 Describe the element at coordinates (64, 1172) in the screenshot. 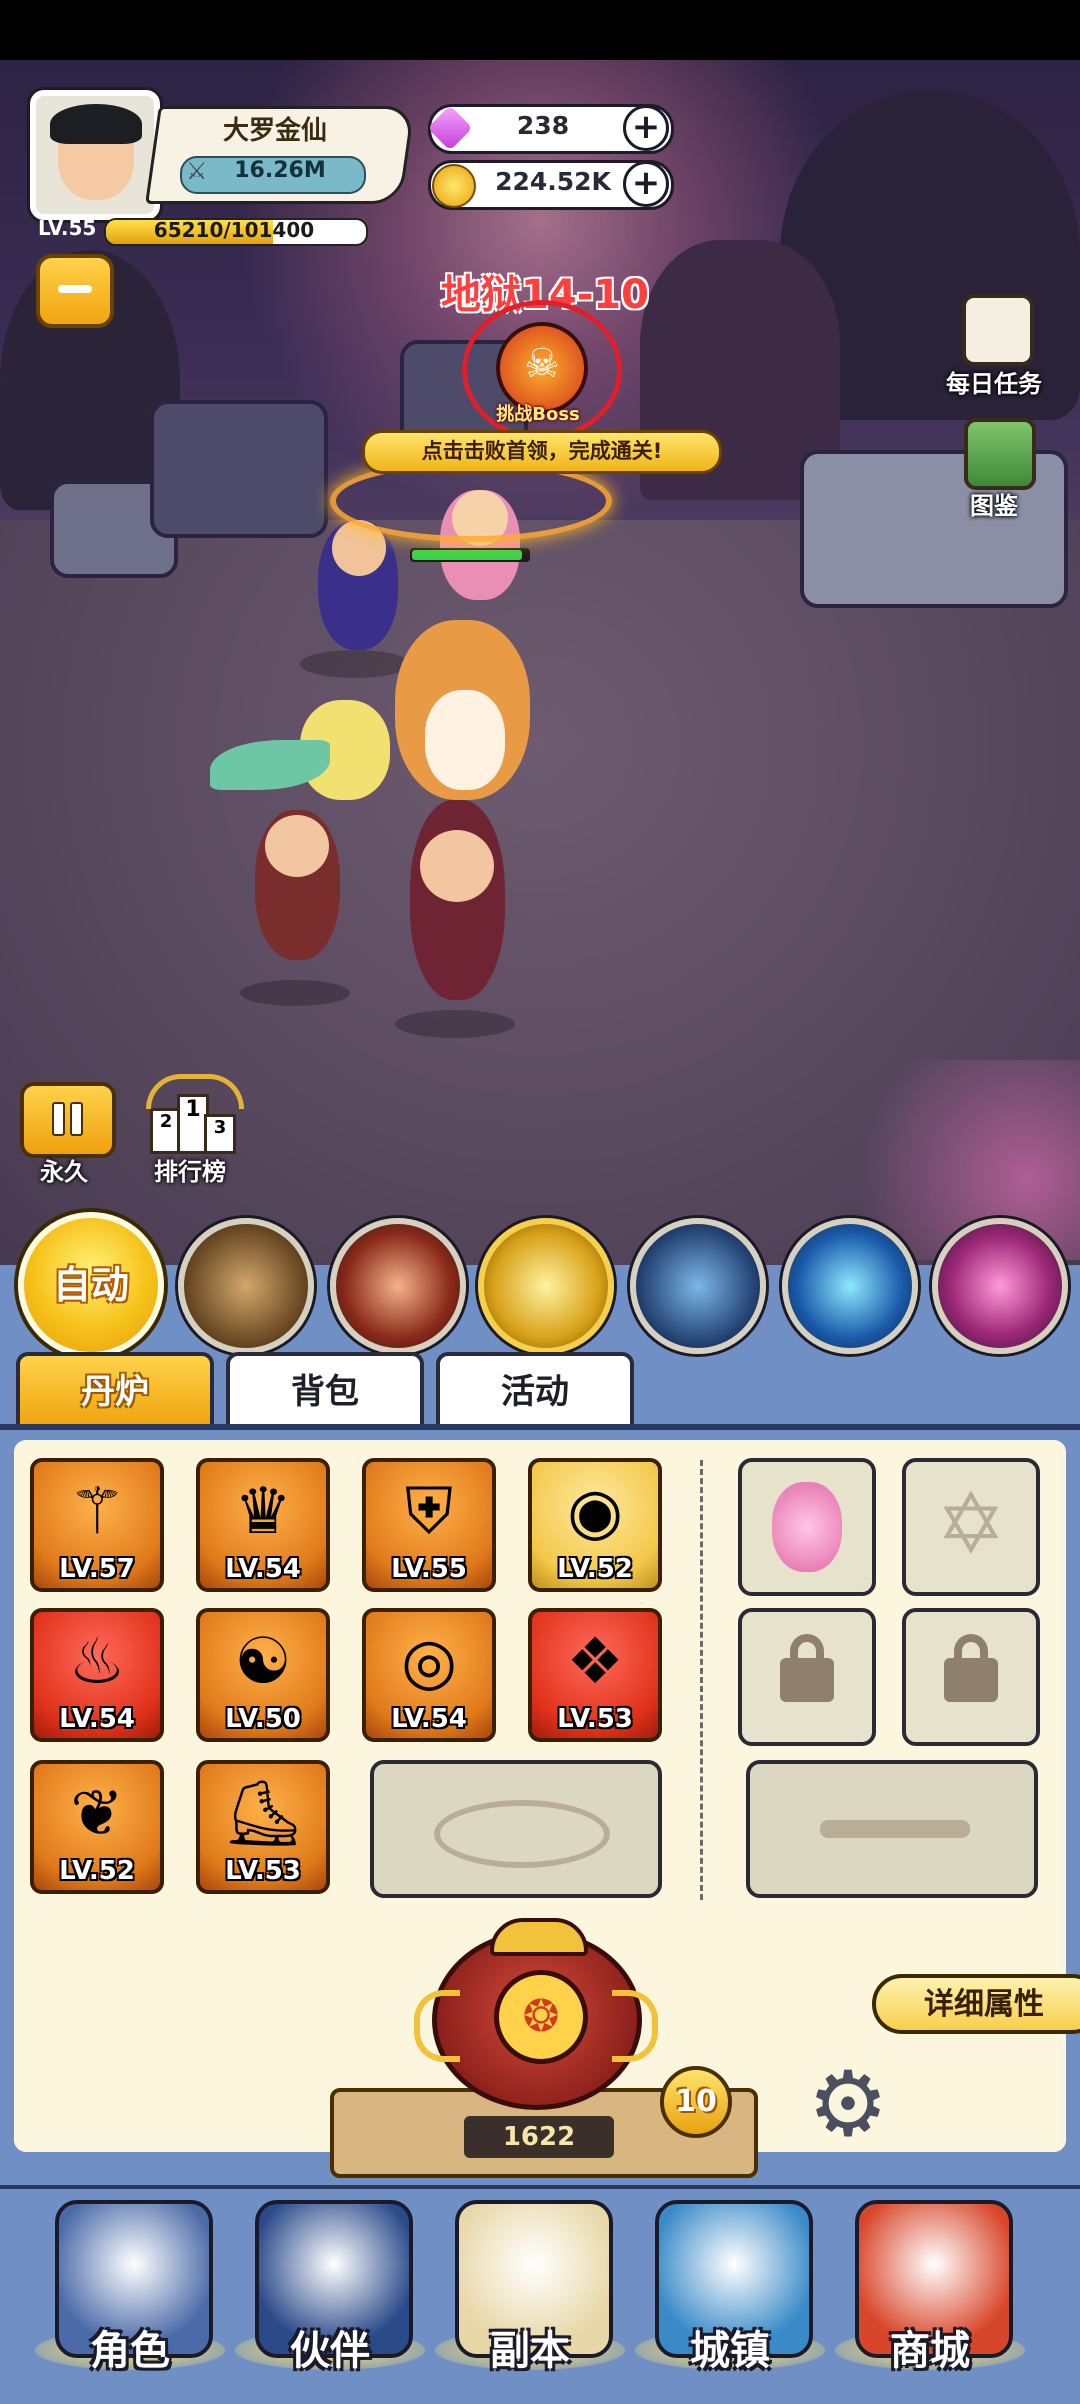

I see `pause-label: 永久` at that location.